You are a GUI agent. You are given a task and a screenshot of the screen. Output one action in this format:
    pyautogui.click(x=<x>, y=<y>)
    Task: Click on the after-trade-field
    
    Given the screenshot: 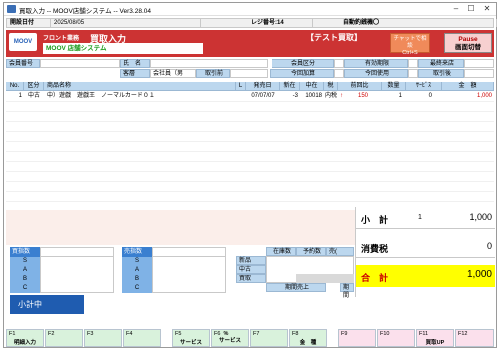 What is the action you would take?
    pyautogui.click(x=479, y=73)
    